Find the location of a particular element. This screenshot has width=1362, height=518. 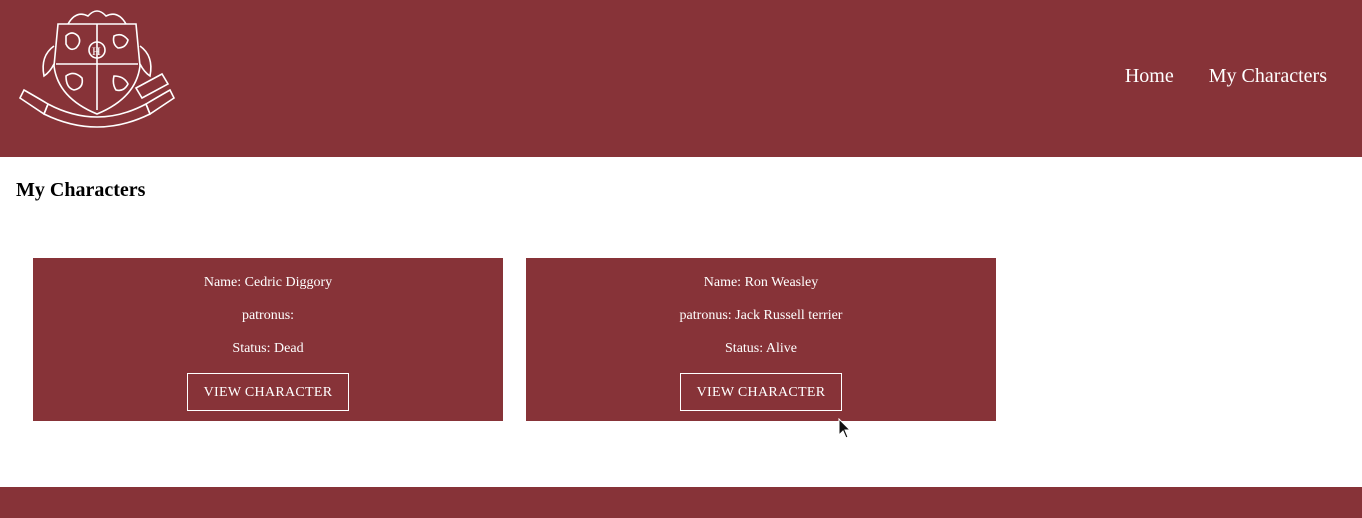

mouse-cursor-icon is located at coordinates (845, 428).